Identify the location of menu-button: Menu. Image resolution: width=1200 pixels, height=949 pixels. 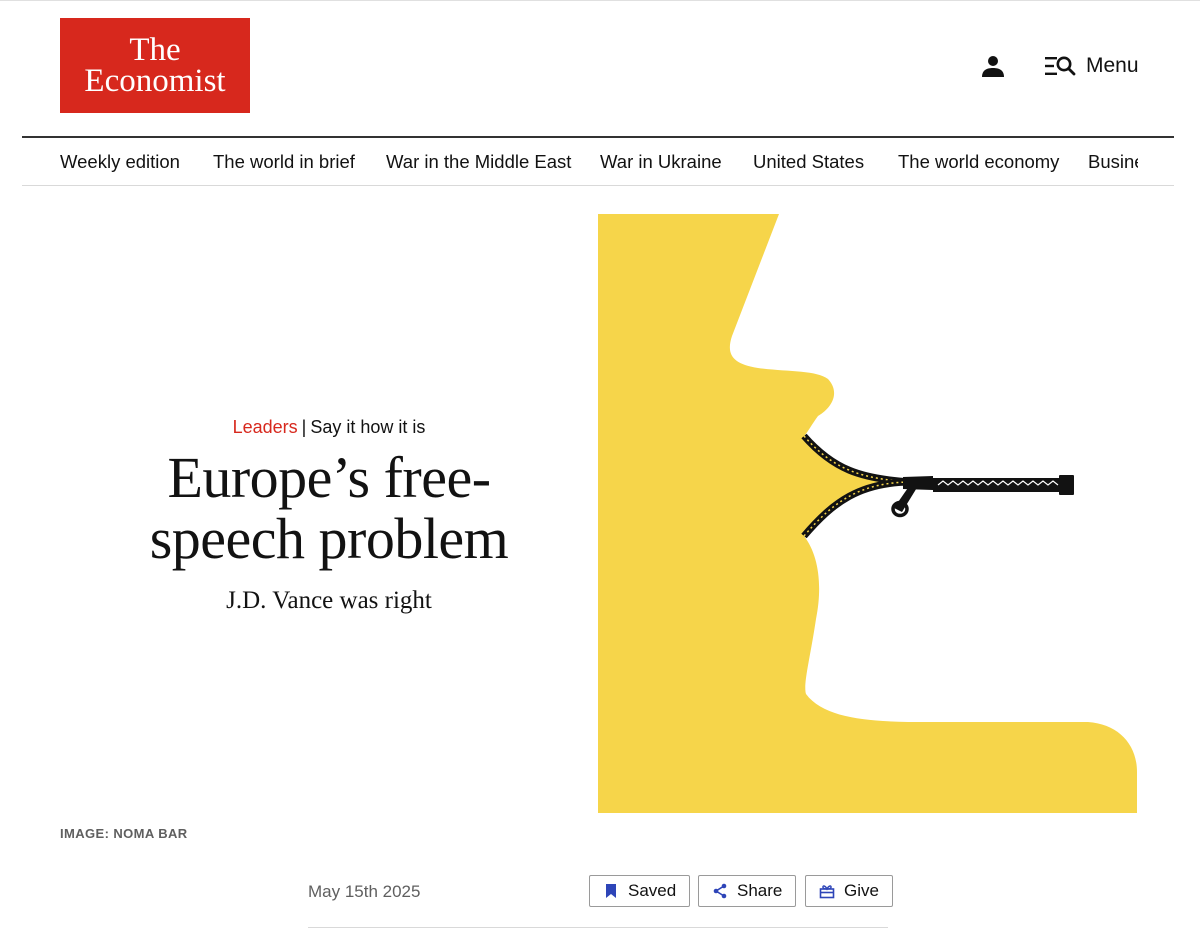
(1091, 66).